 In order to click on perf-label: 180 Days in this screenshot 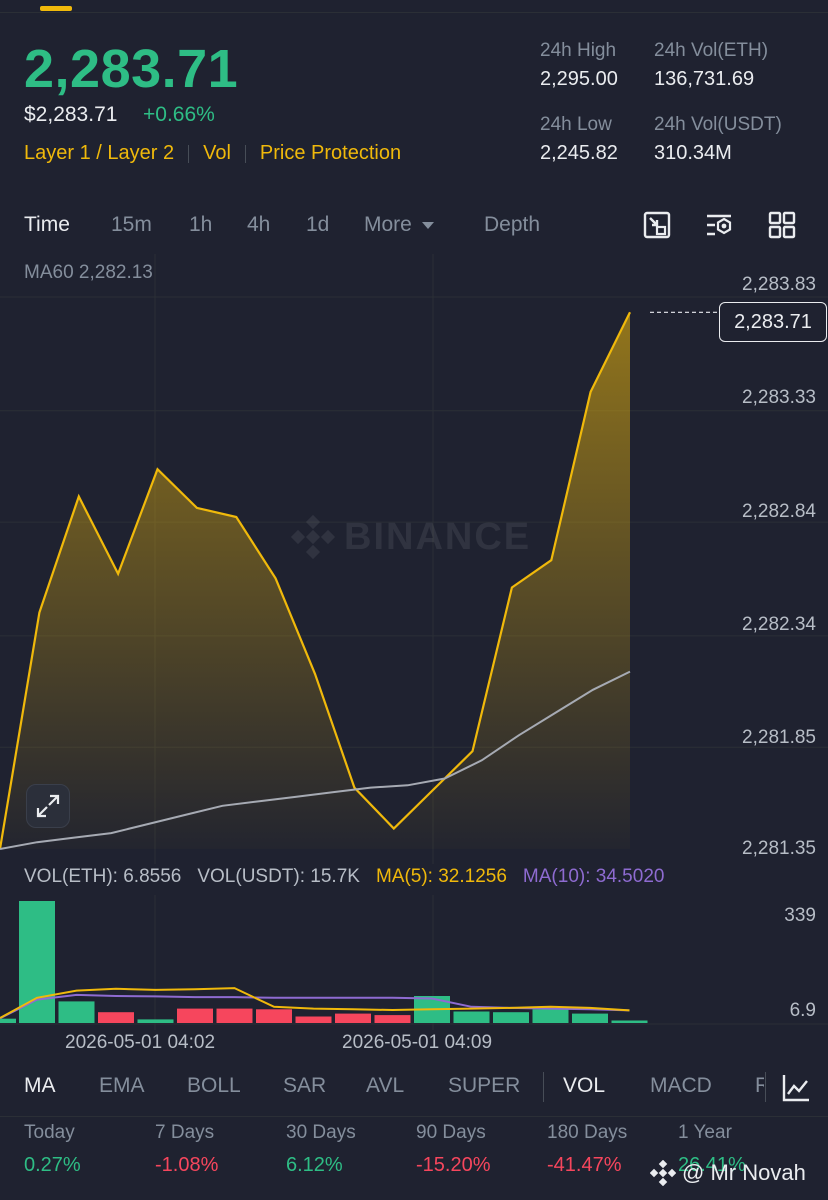, I will do `click(587, 1132)`.